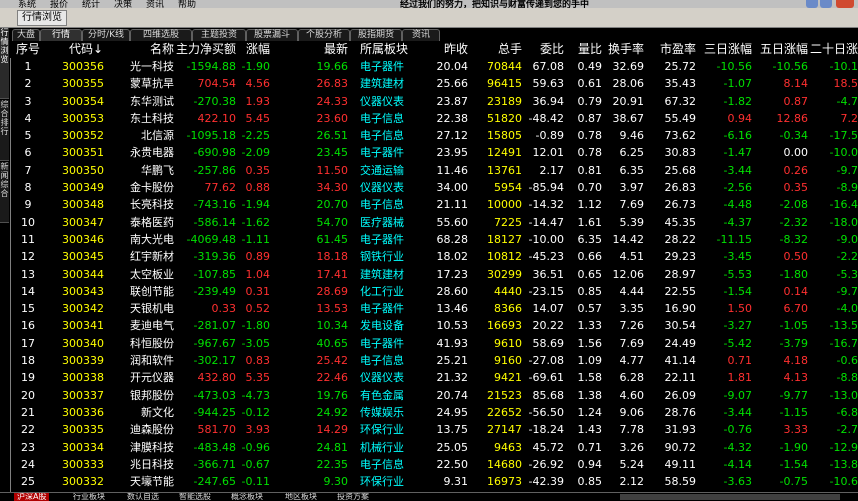 This screenshot has height=501, width=858. What do you see at coordinates (421, 35) in the screenshot?
I see `tab-news: 资讯` at bounding box center [421, 35].